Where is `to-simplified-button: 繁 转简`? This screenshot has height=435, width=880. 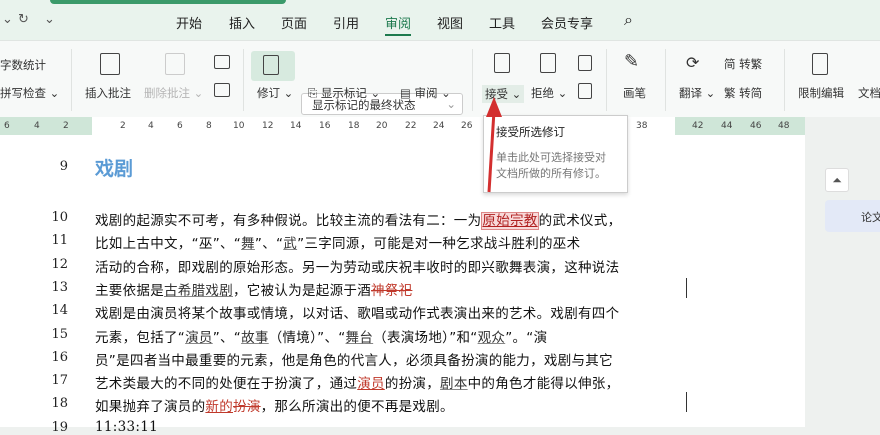
to-simplified-button: 繁 转简 is located at coordinates (743, 93).